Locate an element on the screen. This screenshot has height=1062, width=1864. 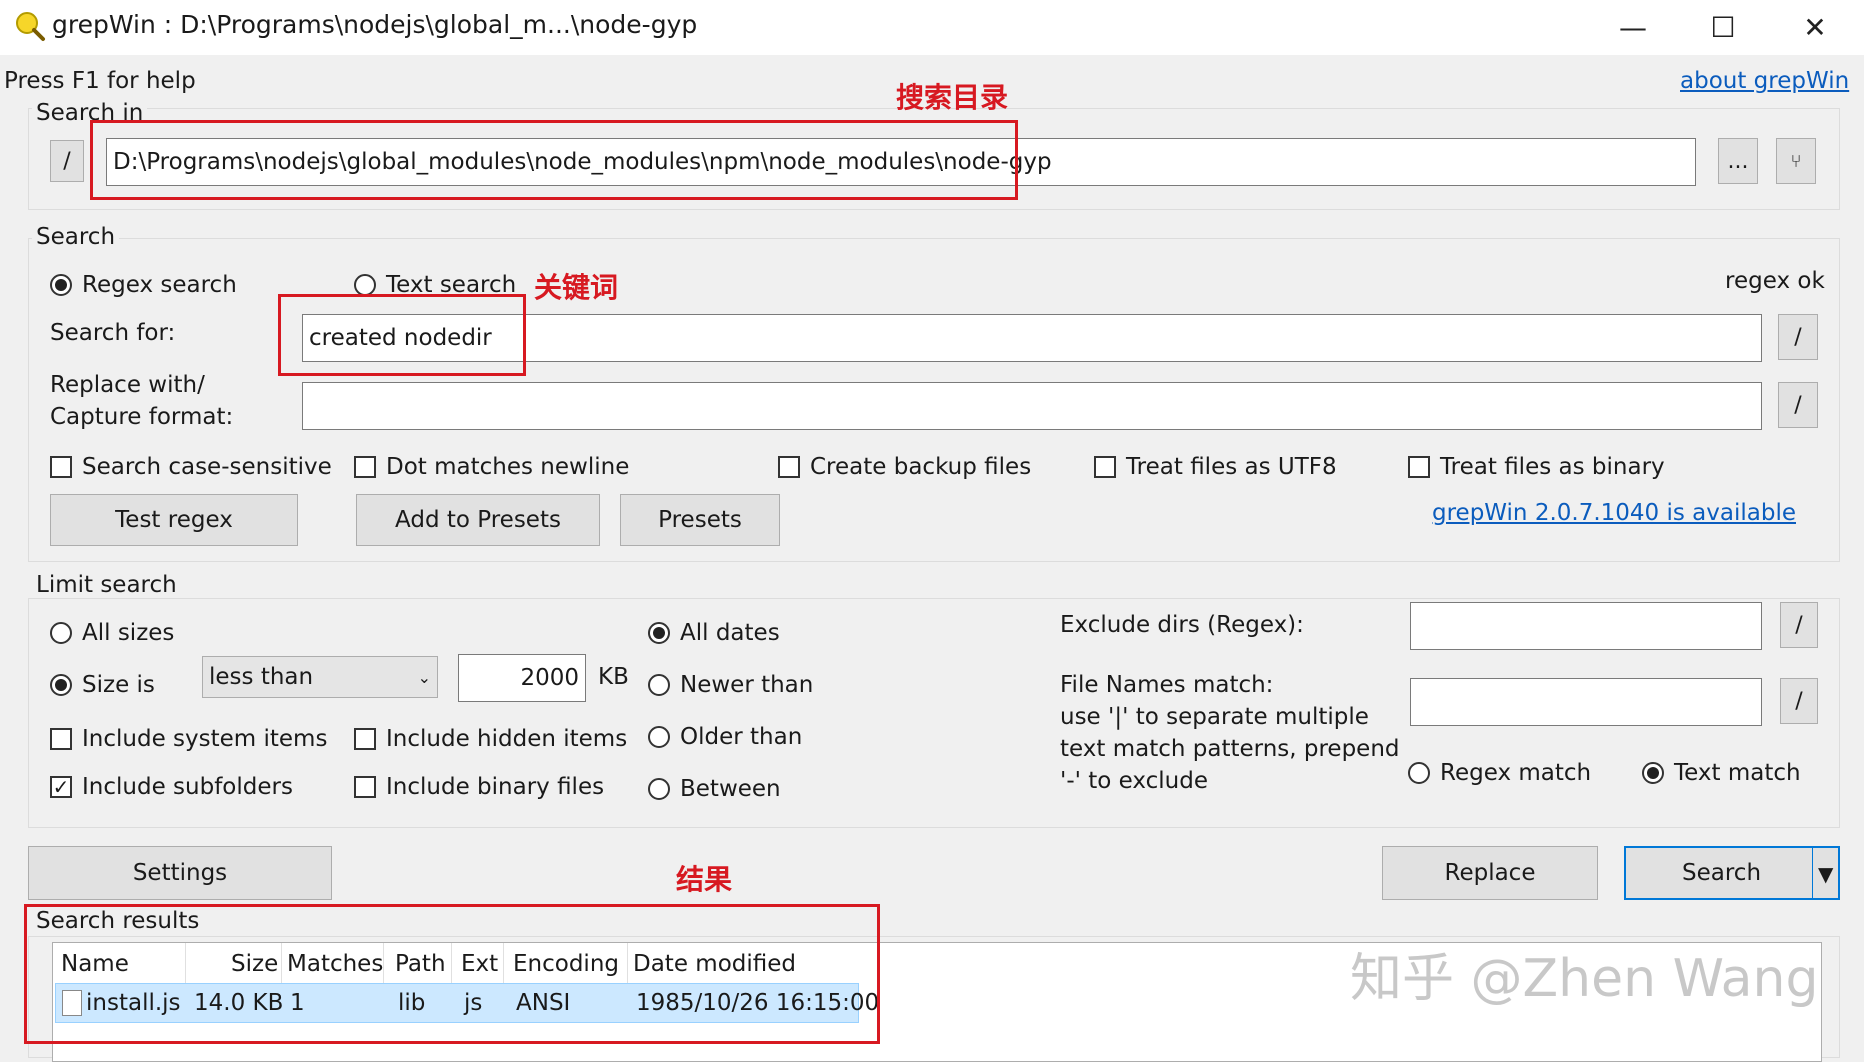
include-subfolders-checkbox: ✓ is located at coordinates (61, 787).